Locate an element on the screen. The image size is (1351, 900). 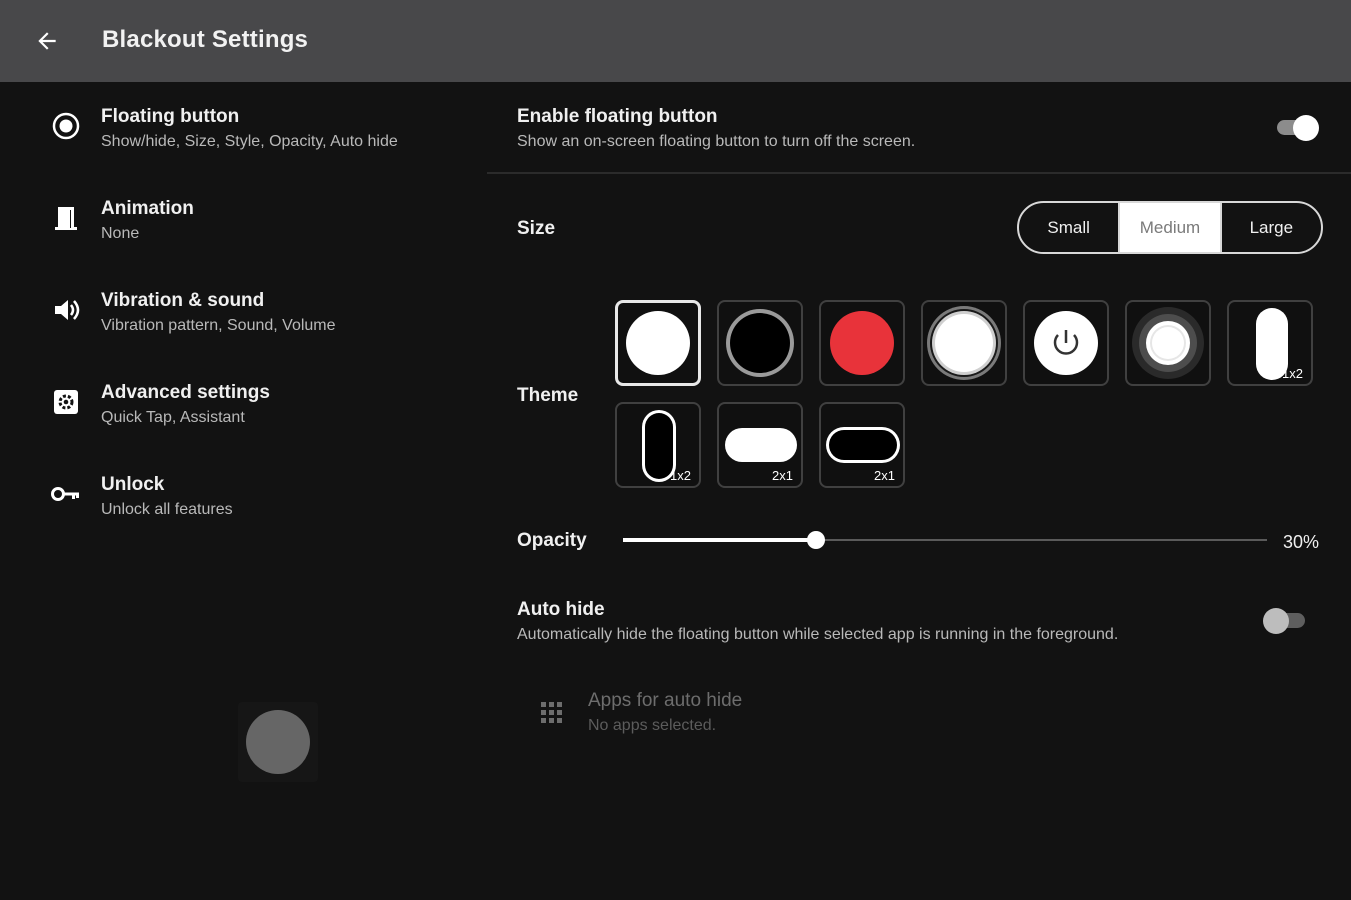
theme-tile-black-pill-vertical: 1x2 is located at coordinates (658, 445).